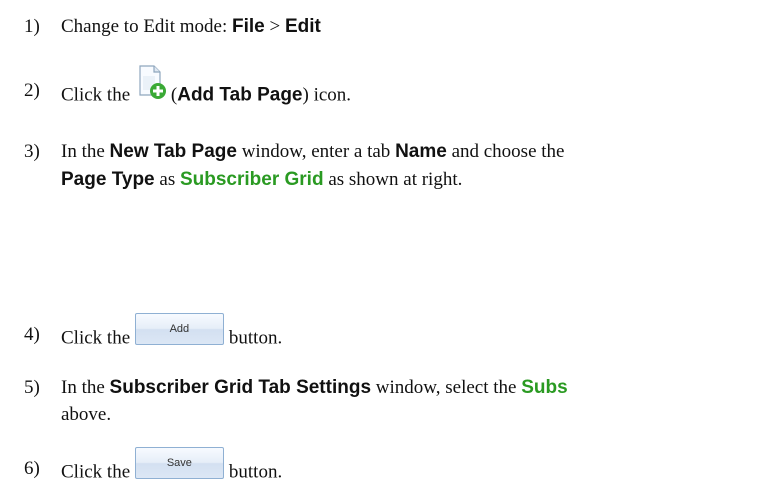  I want to click on step-number: 4), so click(32, 334).